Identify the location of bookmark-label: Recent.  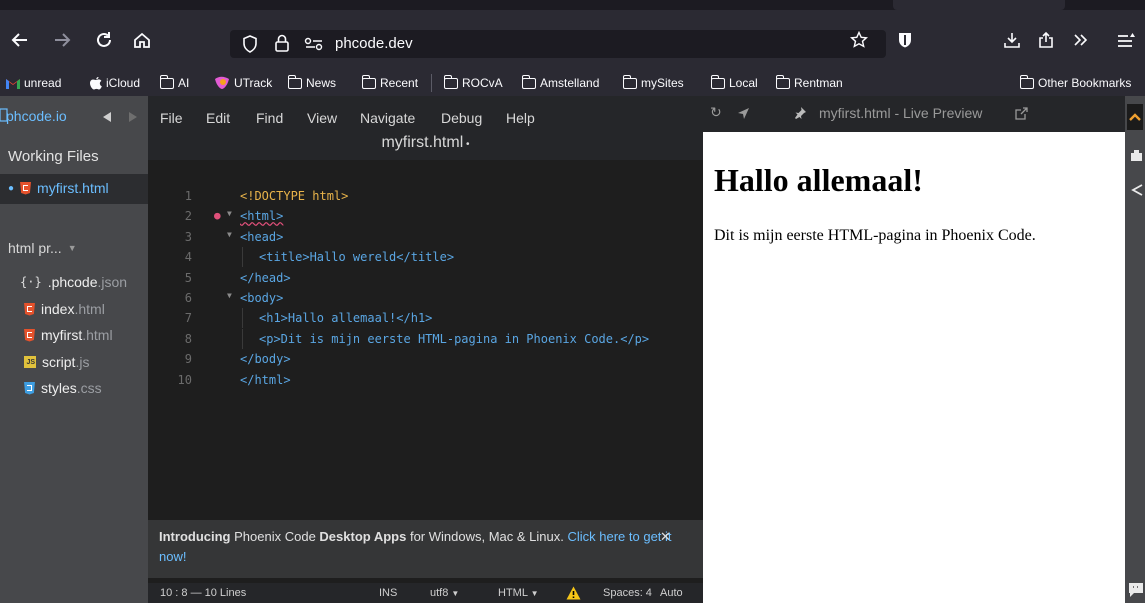
(399, 83).